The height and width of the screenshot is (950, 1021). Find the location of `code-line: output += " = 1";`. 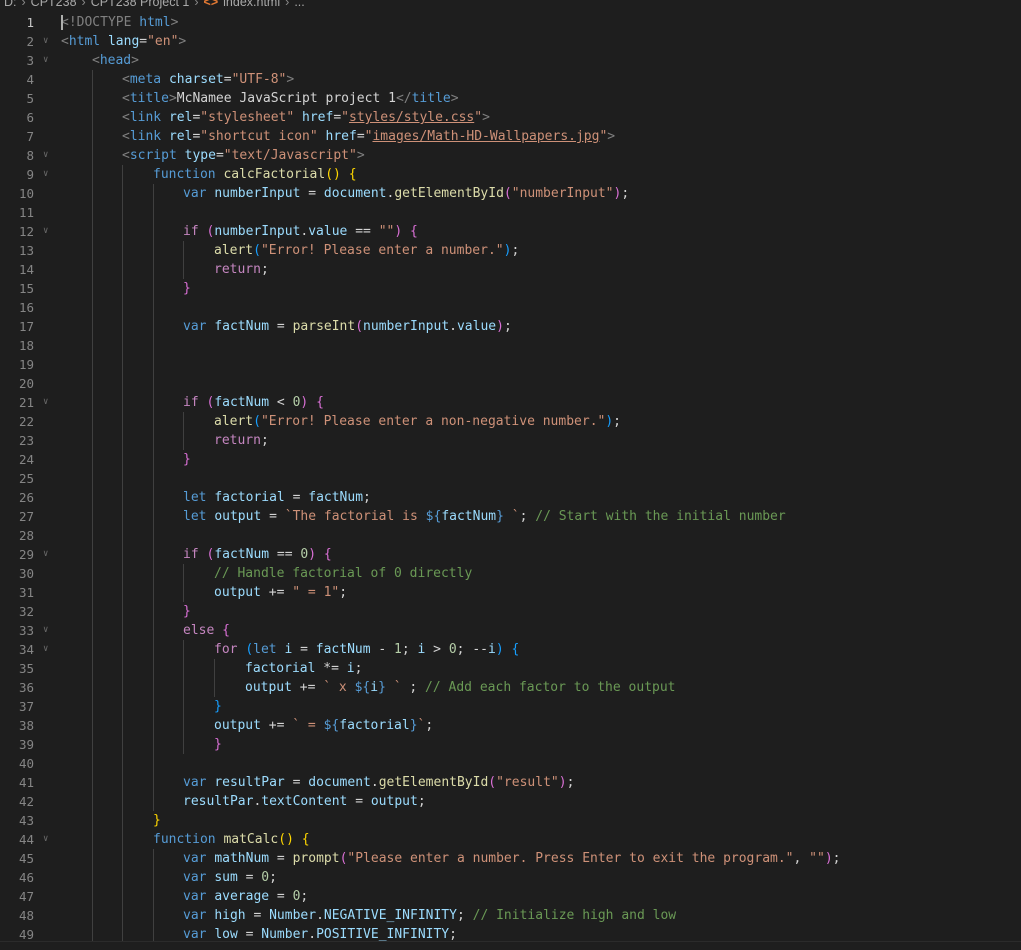

code-line: output += " = 1"; is located at coordinates (280, 592).